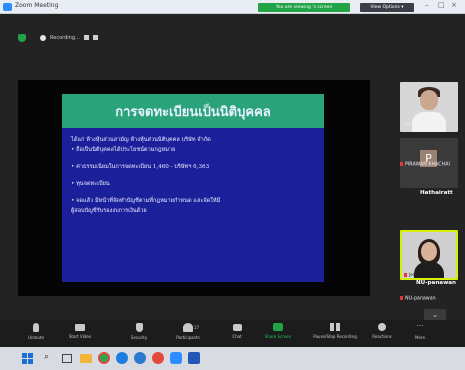  What do you see at coordinates (194, 358) in the screenshot?
I see `word-icon` at bounding box center [194, 358].